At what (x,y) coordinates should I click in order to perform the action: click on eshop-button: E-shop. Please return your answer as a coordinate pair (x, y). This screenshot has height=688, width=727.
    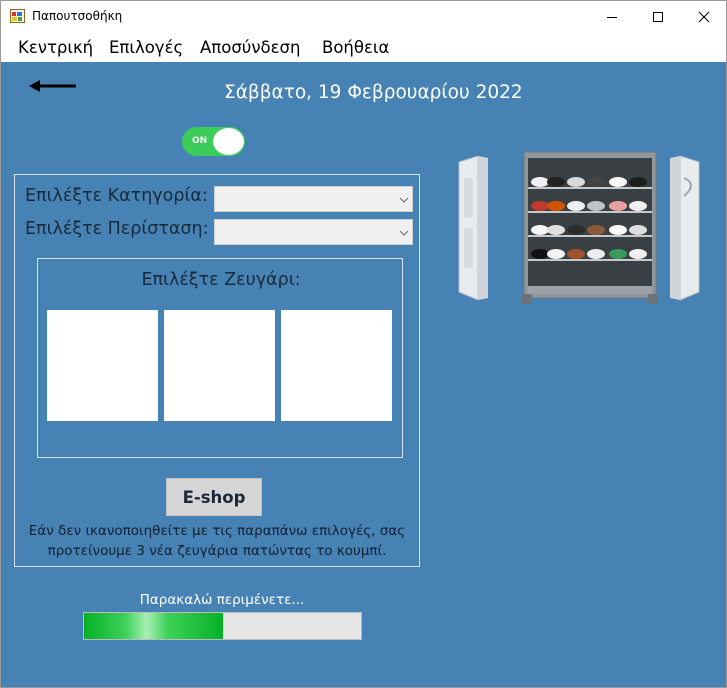
    Looking at the image, I should click on (214, 497).